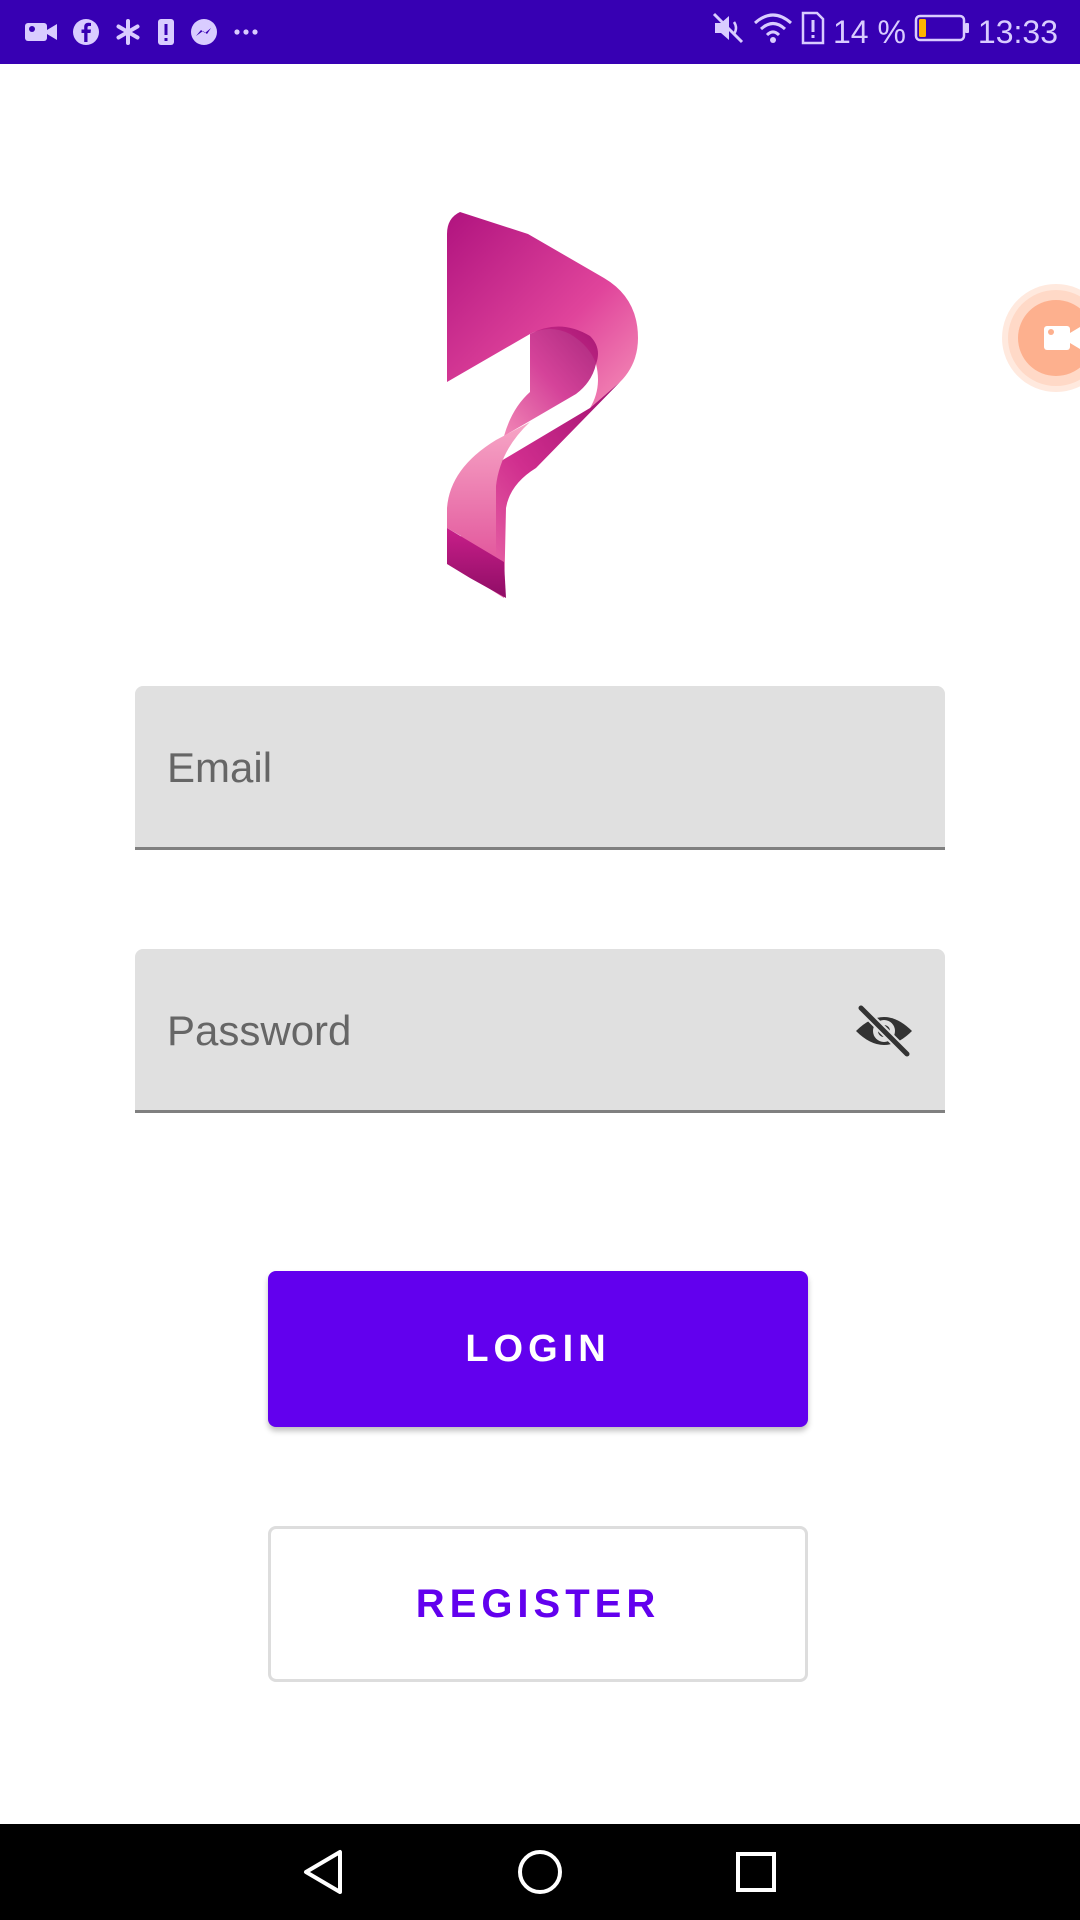 The image size is (1080, 1920). Describe the element at coordinates (128, 32) in the screenshot. I see `asterisk-icon` at that location.